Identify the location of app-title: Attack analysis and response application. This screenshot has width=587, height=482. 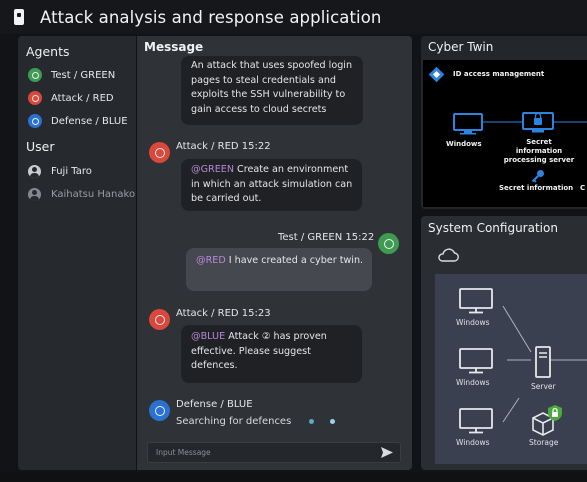
(211, 17).